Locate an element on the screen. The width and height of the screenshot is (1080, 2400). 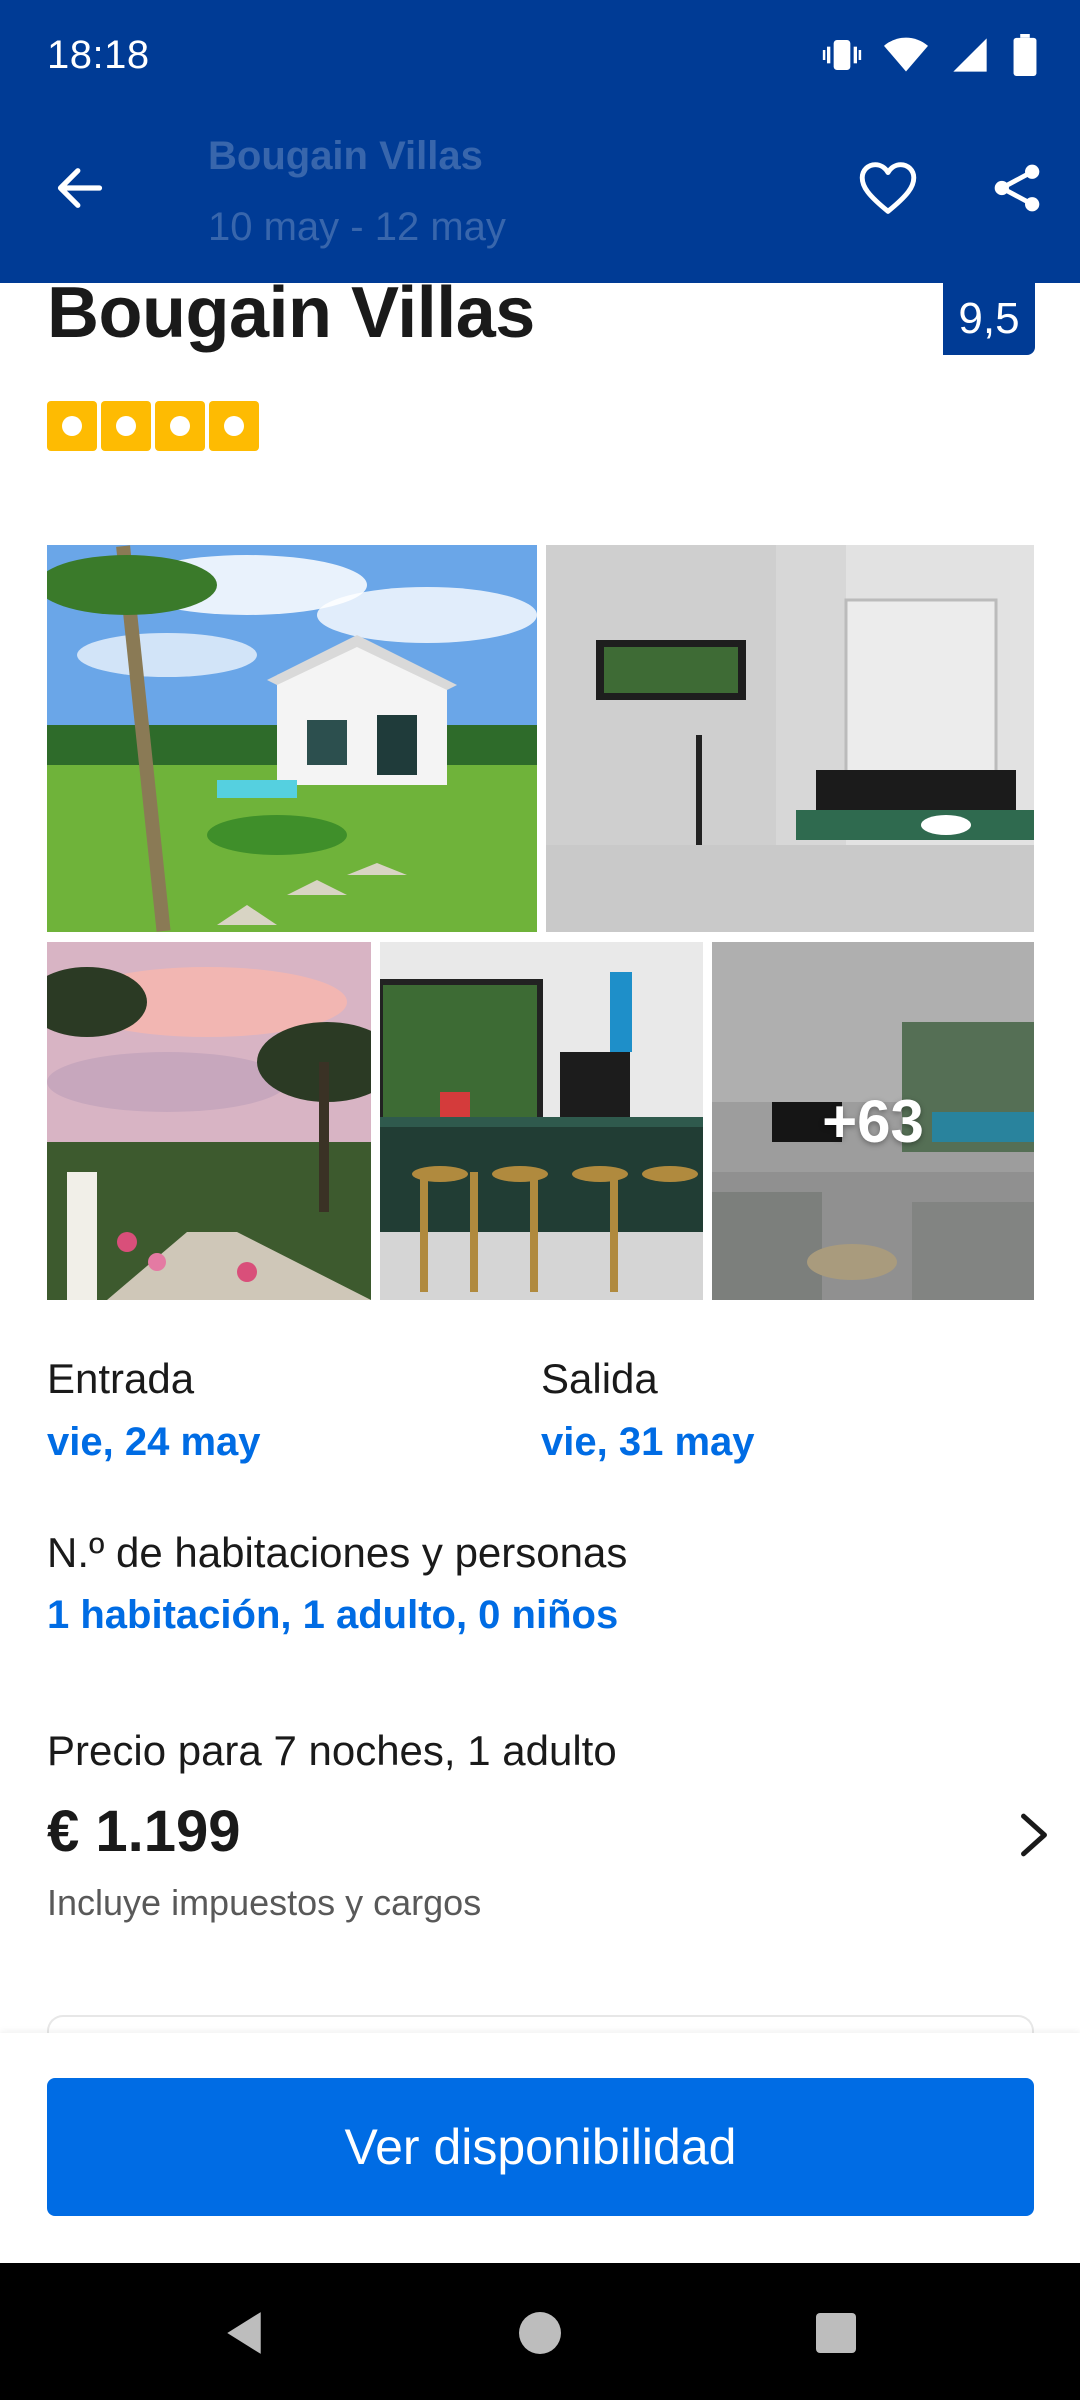
chevron-right-icon is located at coordinates (1034, 1835).